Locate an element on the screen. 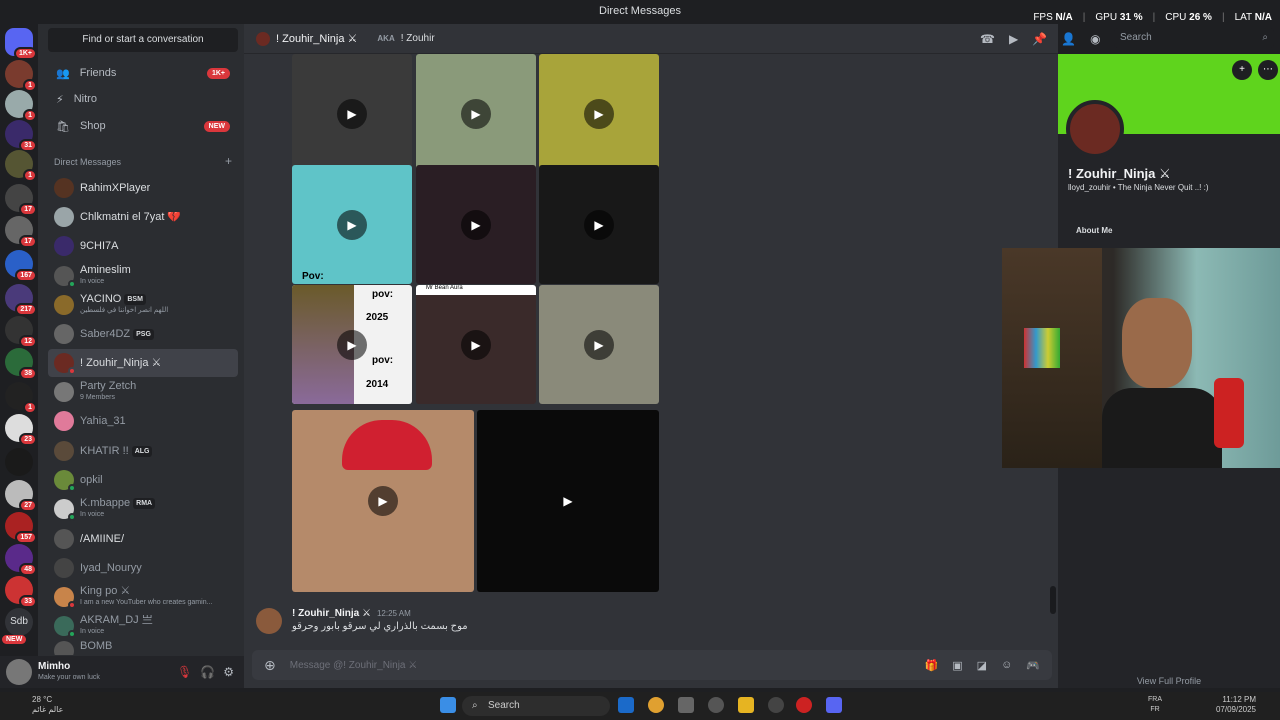  dm-item: RahimXPlayer is located at coordinates (143, 188).